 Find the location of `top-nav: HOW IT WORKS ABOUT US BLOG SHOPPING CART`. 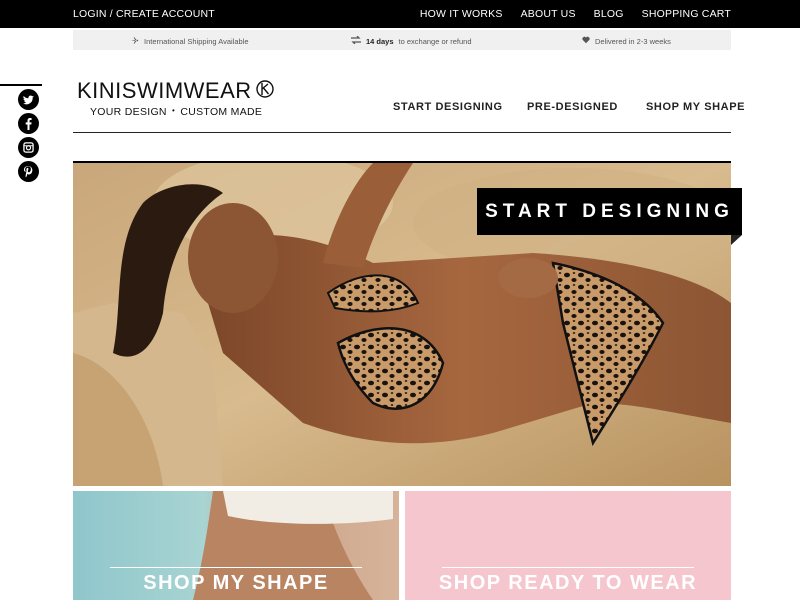

top-nav: HOW IT WORKS ABOUT US BLOG SHOPPING CART is located at coordinates (575, 14).